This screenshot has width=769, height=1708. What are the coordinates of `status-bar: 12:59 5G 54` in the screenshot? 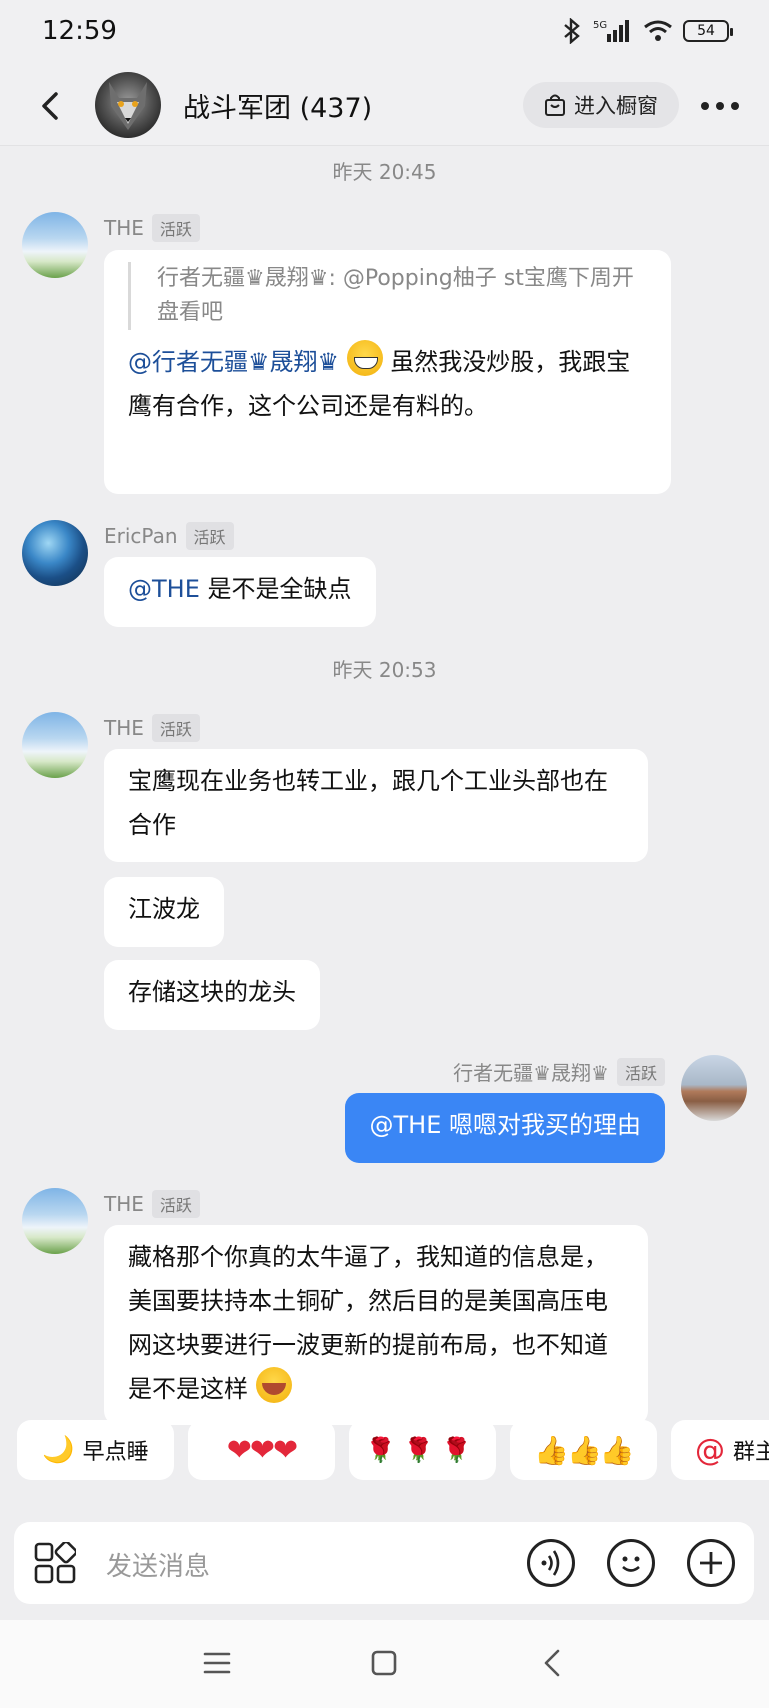 It's located at (384, 33).